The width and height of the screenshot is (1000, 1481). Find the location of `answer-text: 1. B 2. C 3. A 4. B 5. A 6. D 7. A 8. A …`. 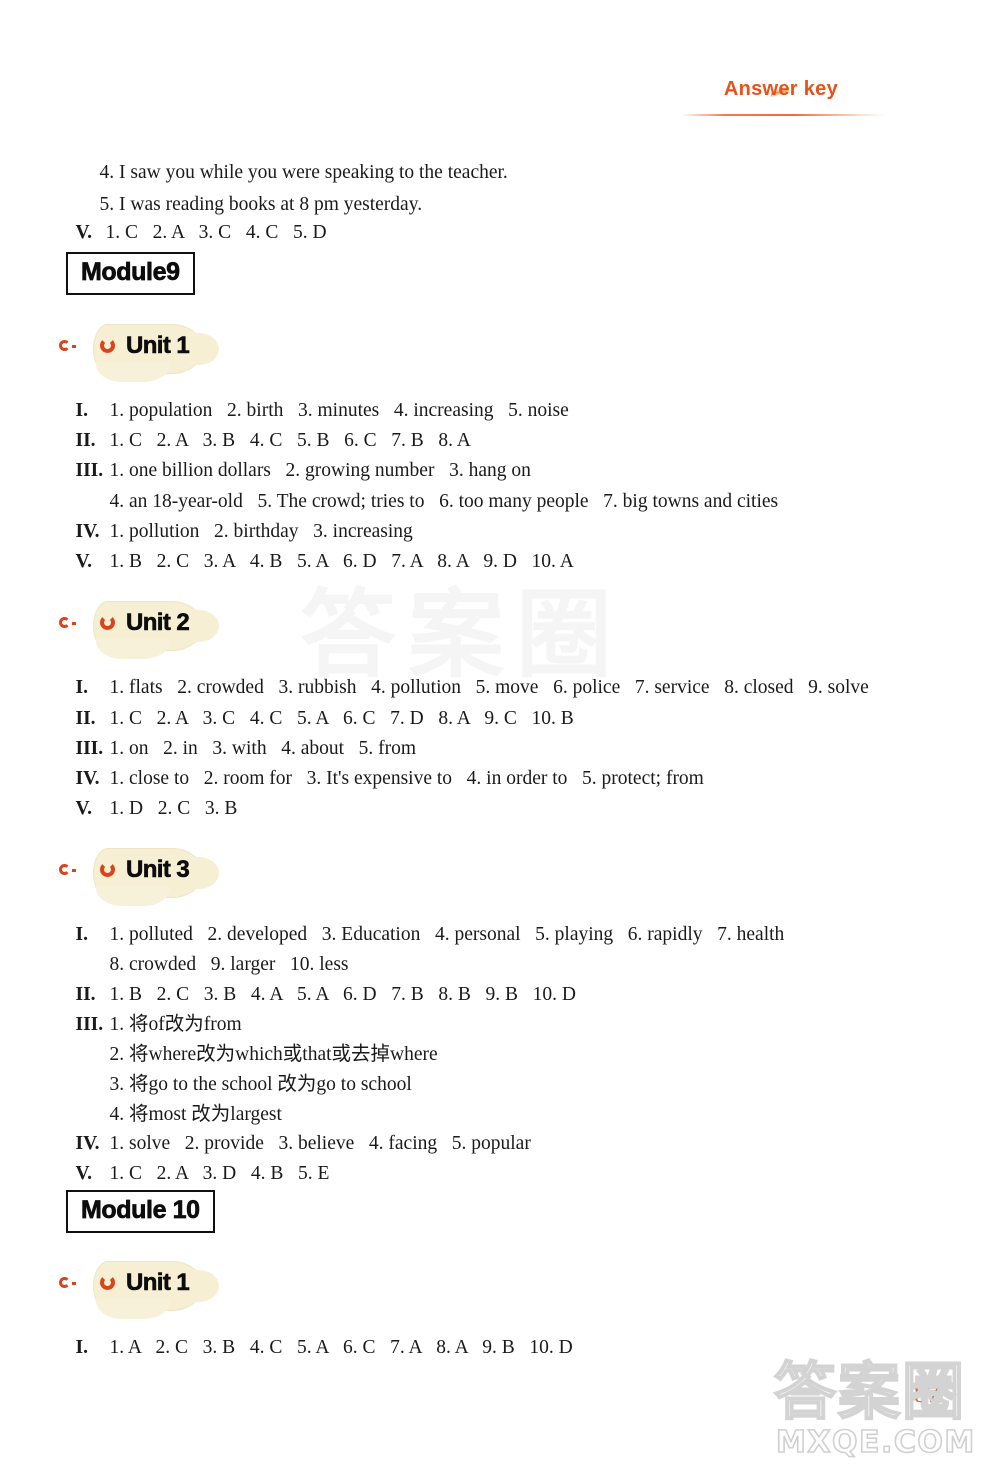

answer-text: 1. B 2. C 3. A 4. B 5. A 6. D 7. A 8. A … is located at coordinates (341, 561).